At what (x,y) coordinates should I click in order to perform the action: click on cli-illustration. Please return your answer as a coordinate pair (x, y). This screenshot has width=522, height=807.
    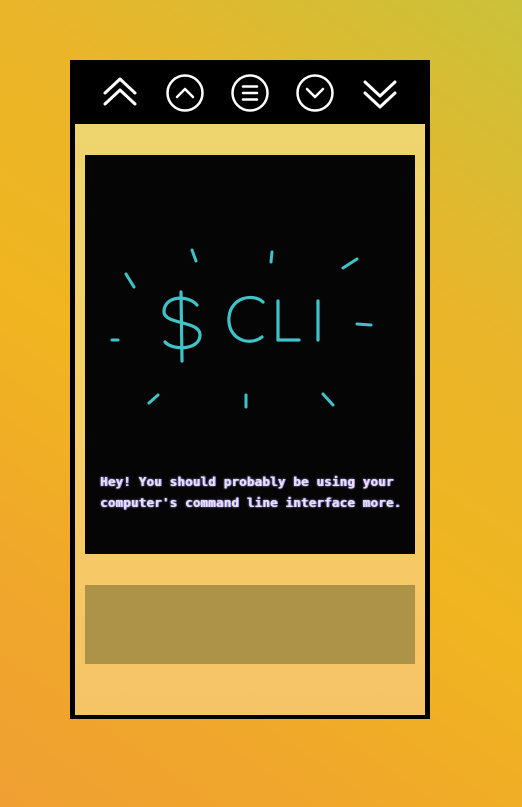
    Looking at the image, I should click on (241, 328).